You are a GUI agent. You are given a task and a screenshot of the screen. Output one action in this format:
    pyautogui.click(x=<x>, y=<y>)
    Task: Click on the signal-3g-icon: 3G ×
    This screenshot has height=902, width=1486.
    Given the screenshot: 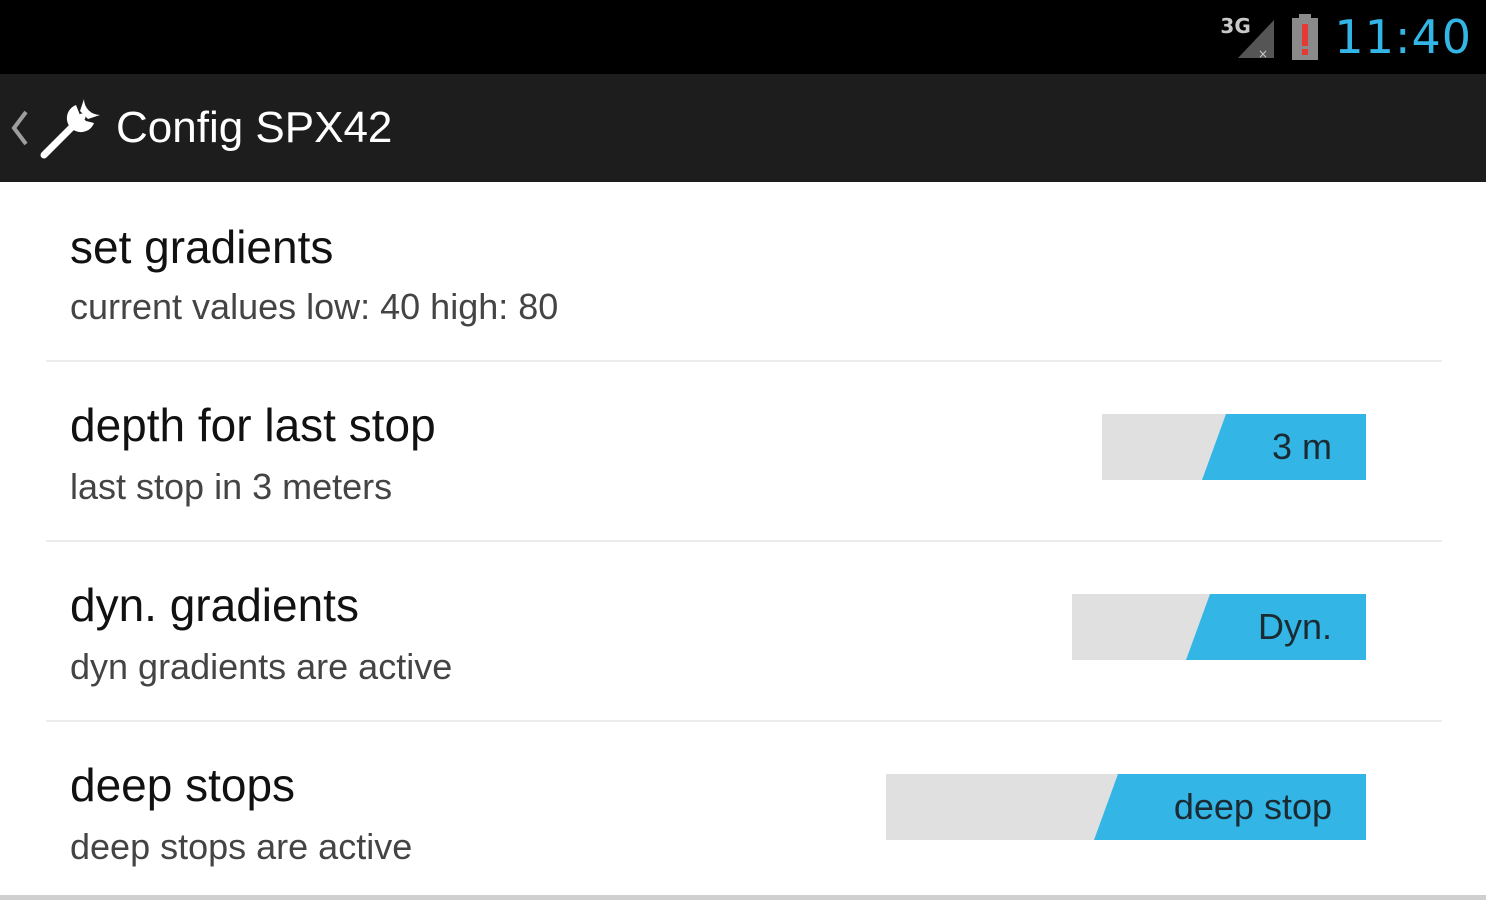 What is the action you would take?
    pyautogui.click(x=1248, y=37)
    